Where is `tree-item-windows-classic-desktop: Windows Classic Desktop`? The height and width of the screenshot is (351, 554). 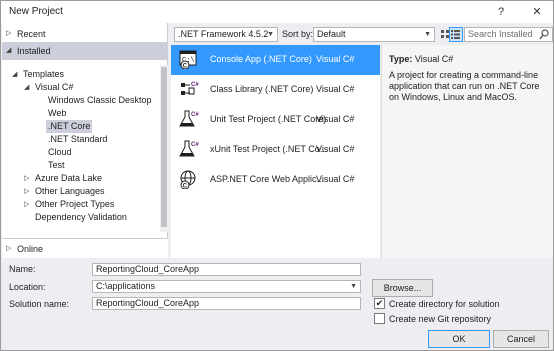 tree-item-windows-classic-desktop: Windows Classic Desktop is located at coordinates (100, 100).